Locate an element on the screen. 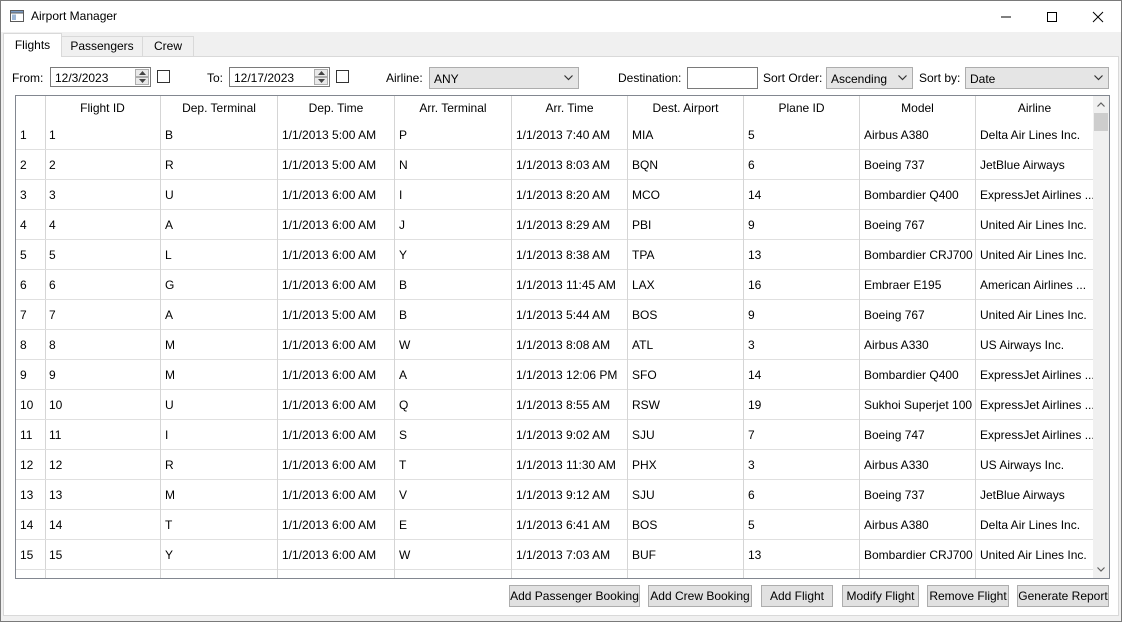 The image size is (1122, 622). from-date-down-button is located at coordinates (142, 81).